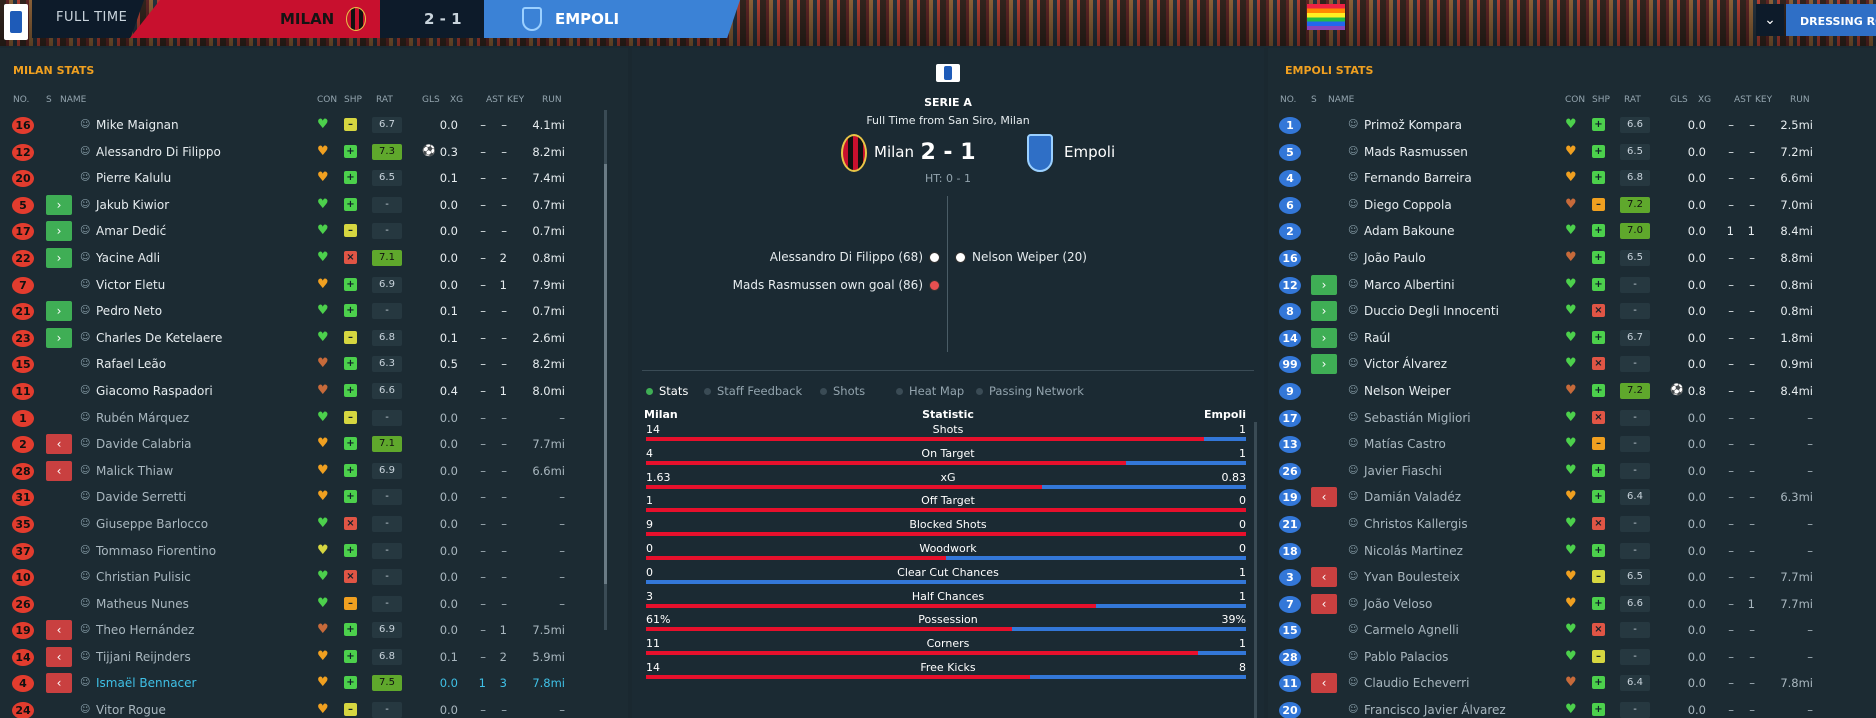 The width and height of the screenshot is (1876, 718). Describe the element at coordinates (314, 497) in the screenshot. I see `table-row: 31 ☺ Davide Serretti ♥ + -0.0– – –` at that location.